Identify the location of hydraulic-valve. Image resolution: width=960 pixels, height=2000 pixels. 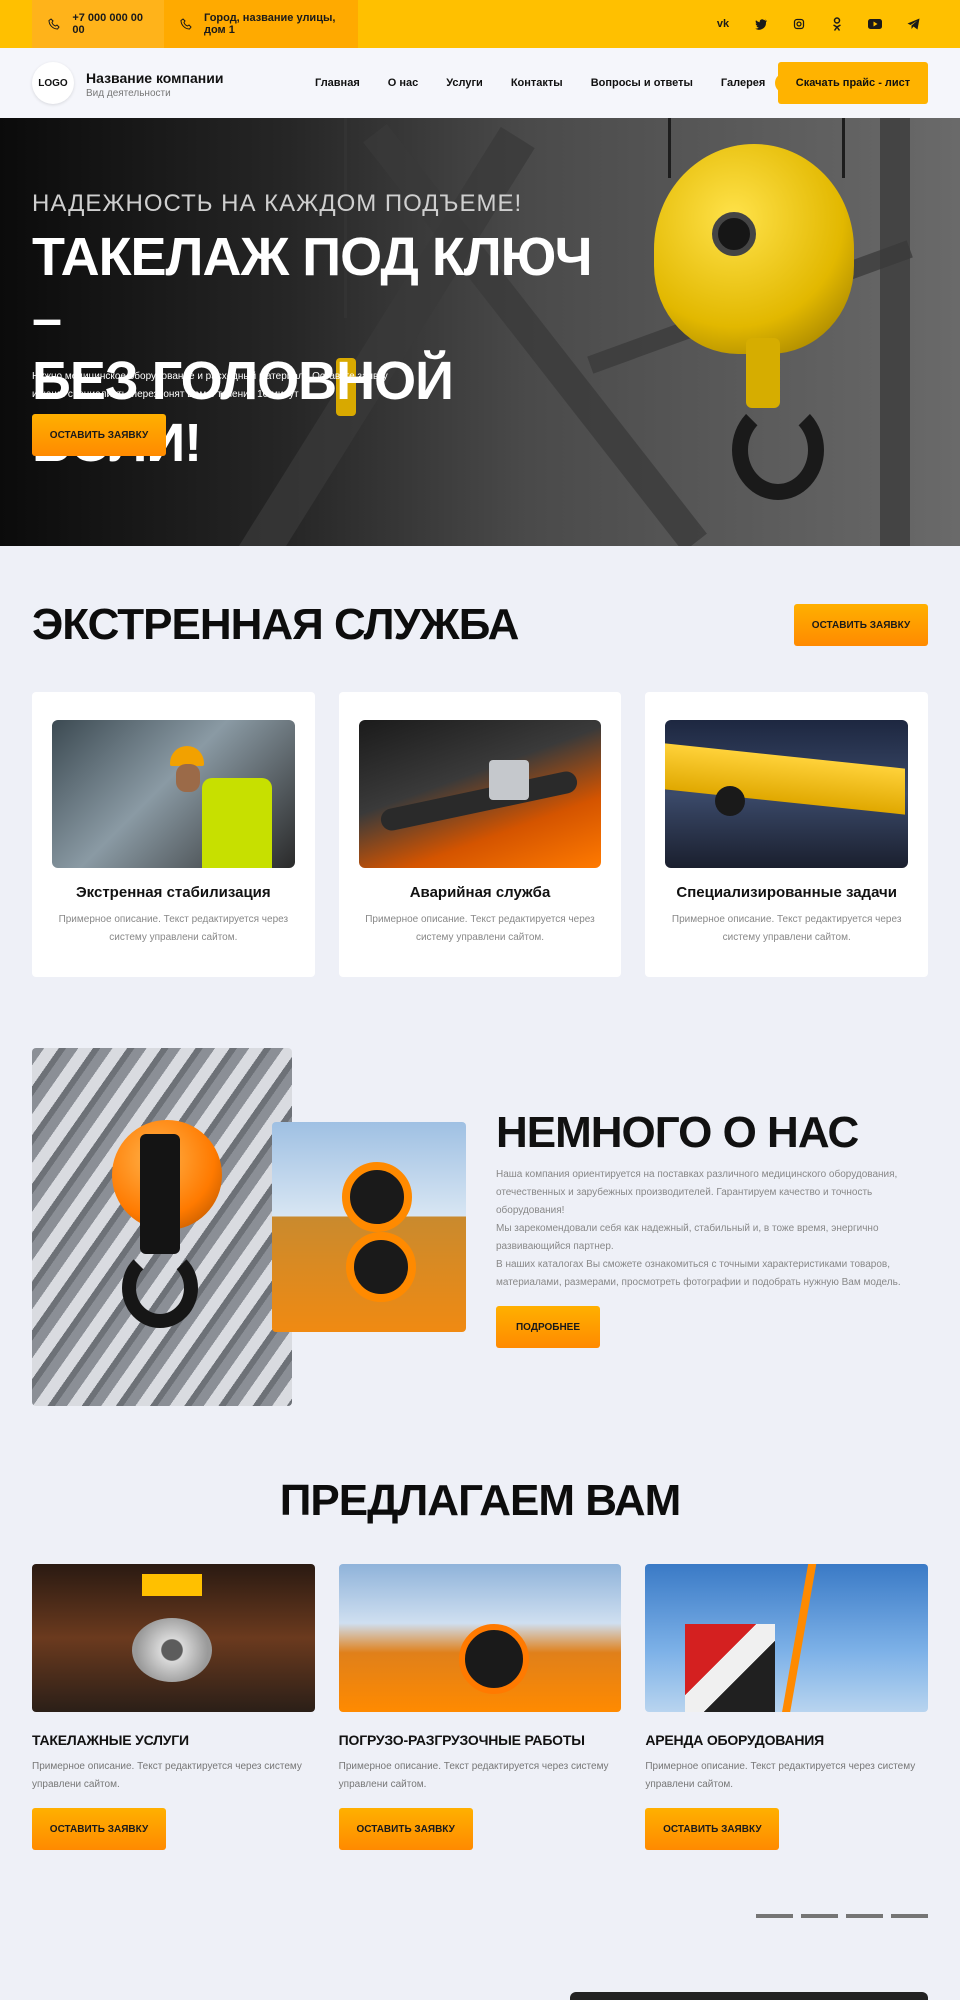
(508, 780).